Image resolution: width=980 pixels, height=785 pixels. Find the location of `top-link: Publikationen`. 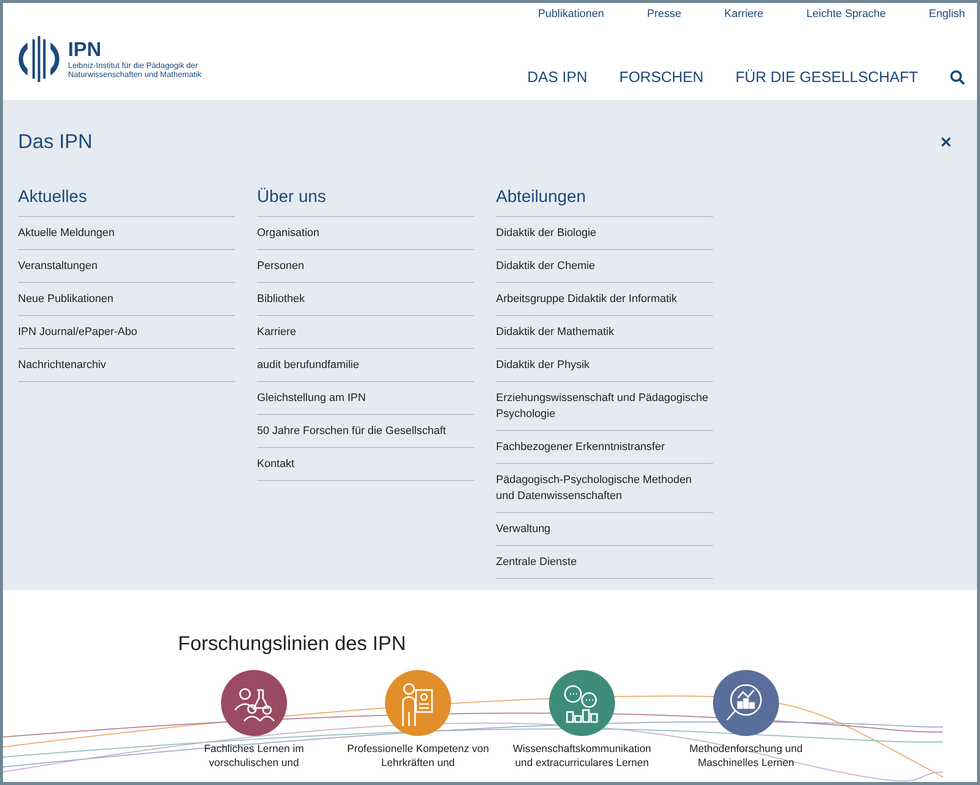

top-link: Publikationen is located at coordinates (571, 14).